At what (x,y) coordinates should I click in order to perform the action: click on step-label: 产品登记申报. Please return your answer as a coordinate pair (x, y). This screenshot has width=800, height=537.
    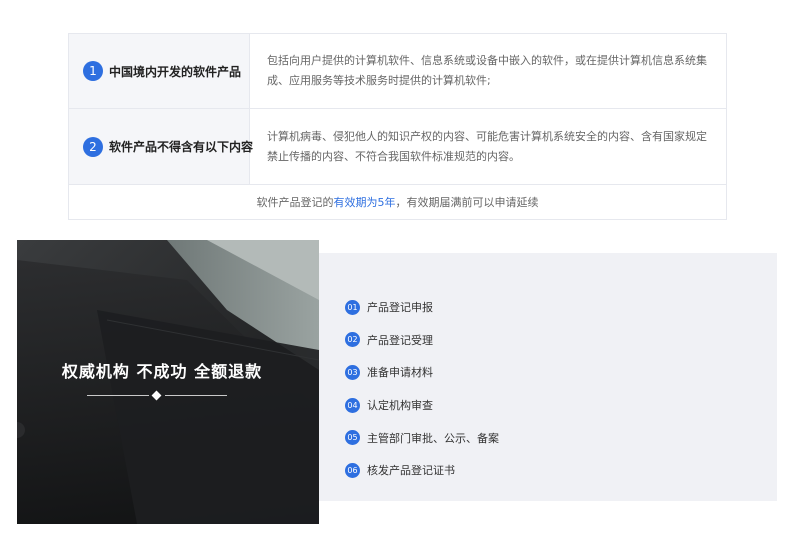
    Looking at the image, I should click on (400, 308).